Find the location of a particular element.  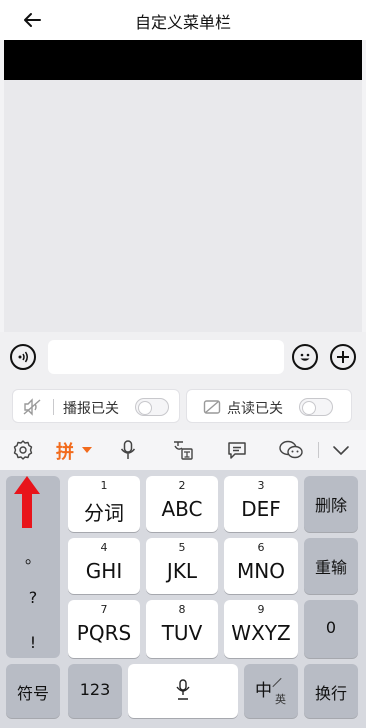

toolbar-divider is located at coordinates (318, 450).